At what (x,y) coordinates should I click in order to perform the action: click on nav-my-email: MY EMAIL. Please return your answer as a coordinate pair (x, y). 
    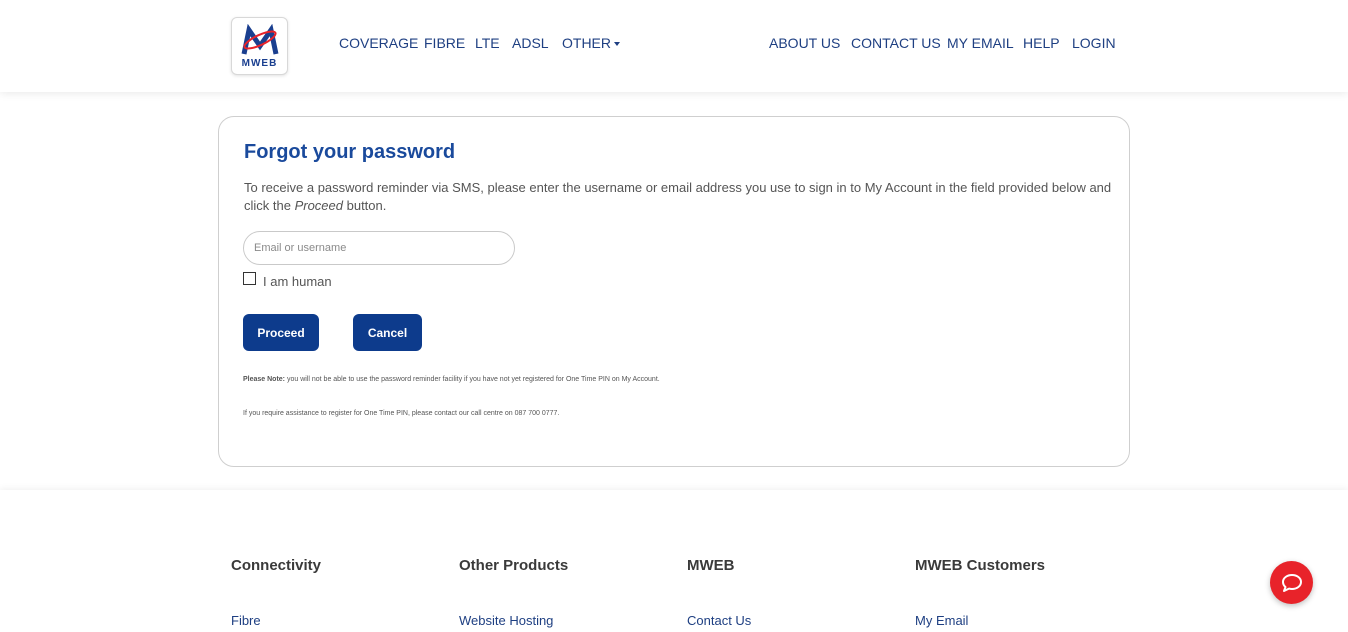
    Looking at the image, I should click on (980, 43).